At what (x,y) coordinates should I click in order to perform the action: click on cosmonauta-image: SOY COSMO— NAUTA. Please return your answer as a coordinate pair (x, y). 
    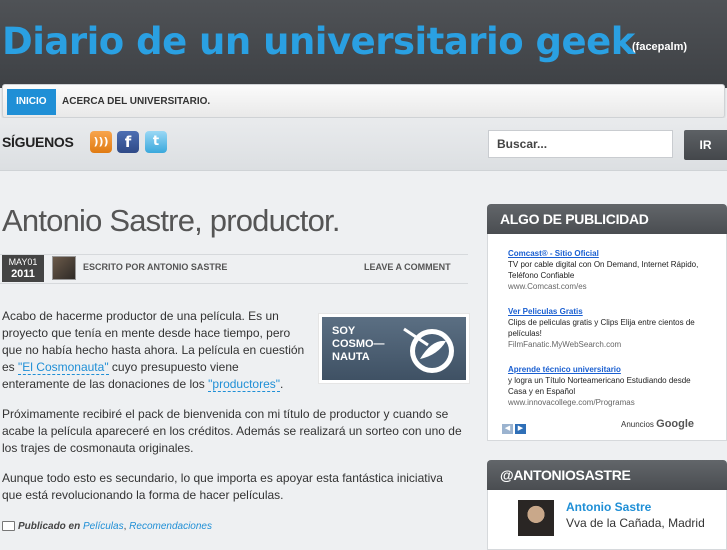
    Looking at the image, I should click on (394, 348).